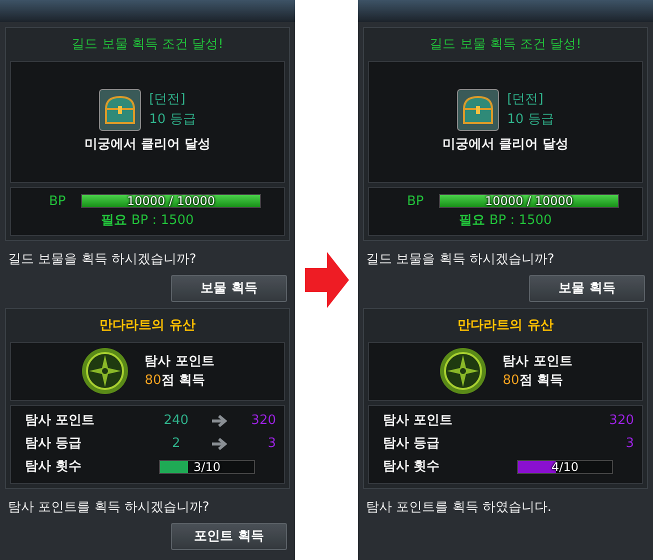  What do you see at coordinates (229, 536) in the screenshot?
I see `points-button: 포인트 획득` at bounding box center [229, 536].